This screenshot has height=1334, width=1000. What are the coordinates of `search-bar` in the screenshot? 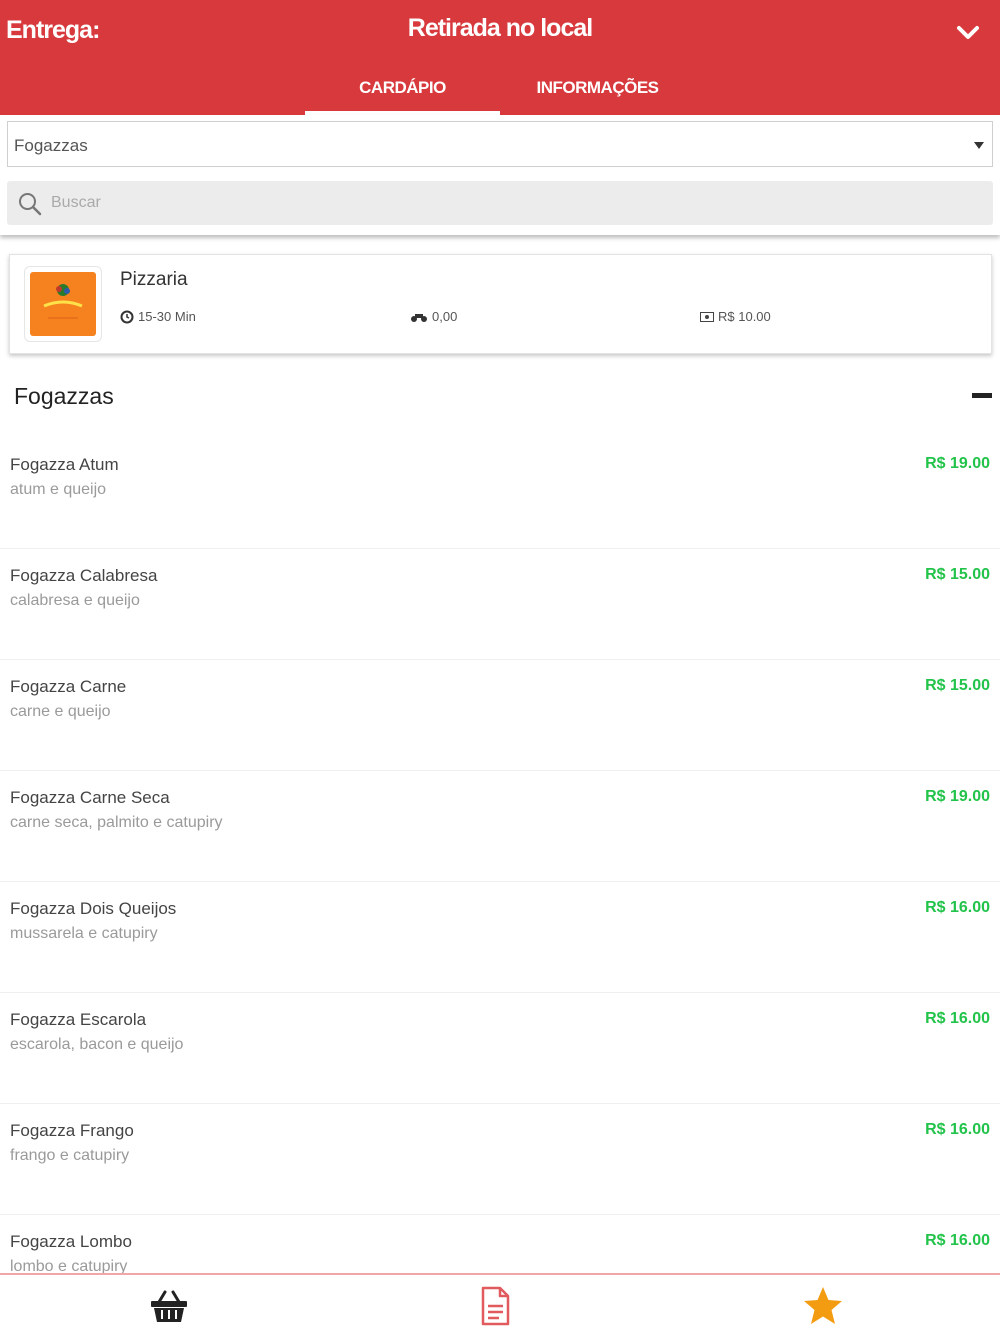 It's located at (500, 203).